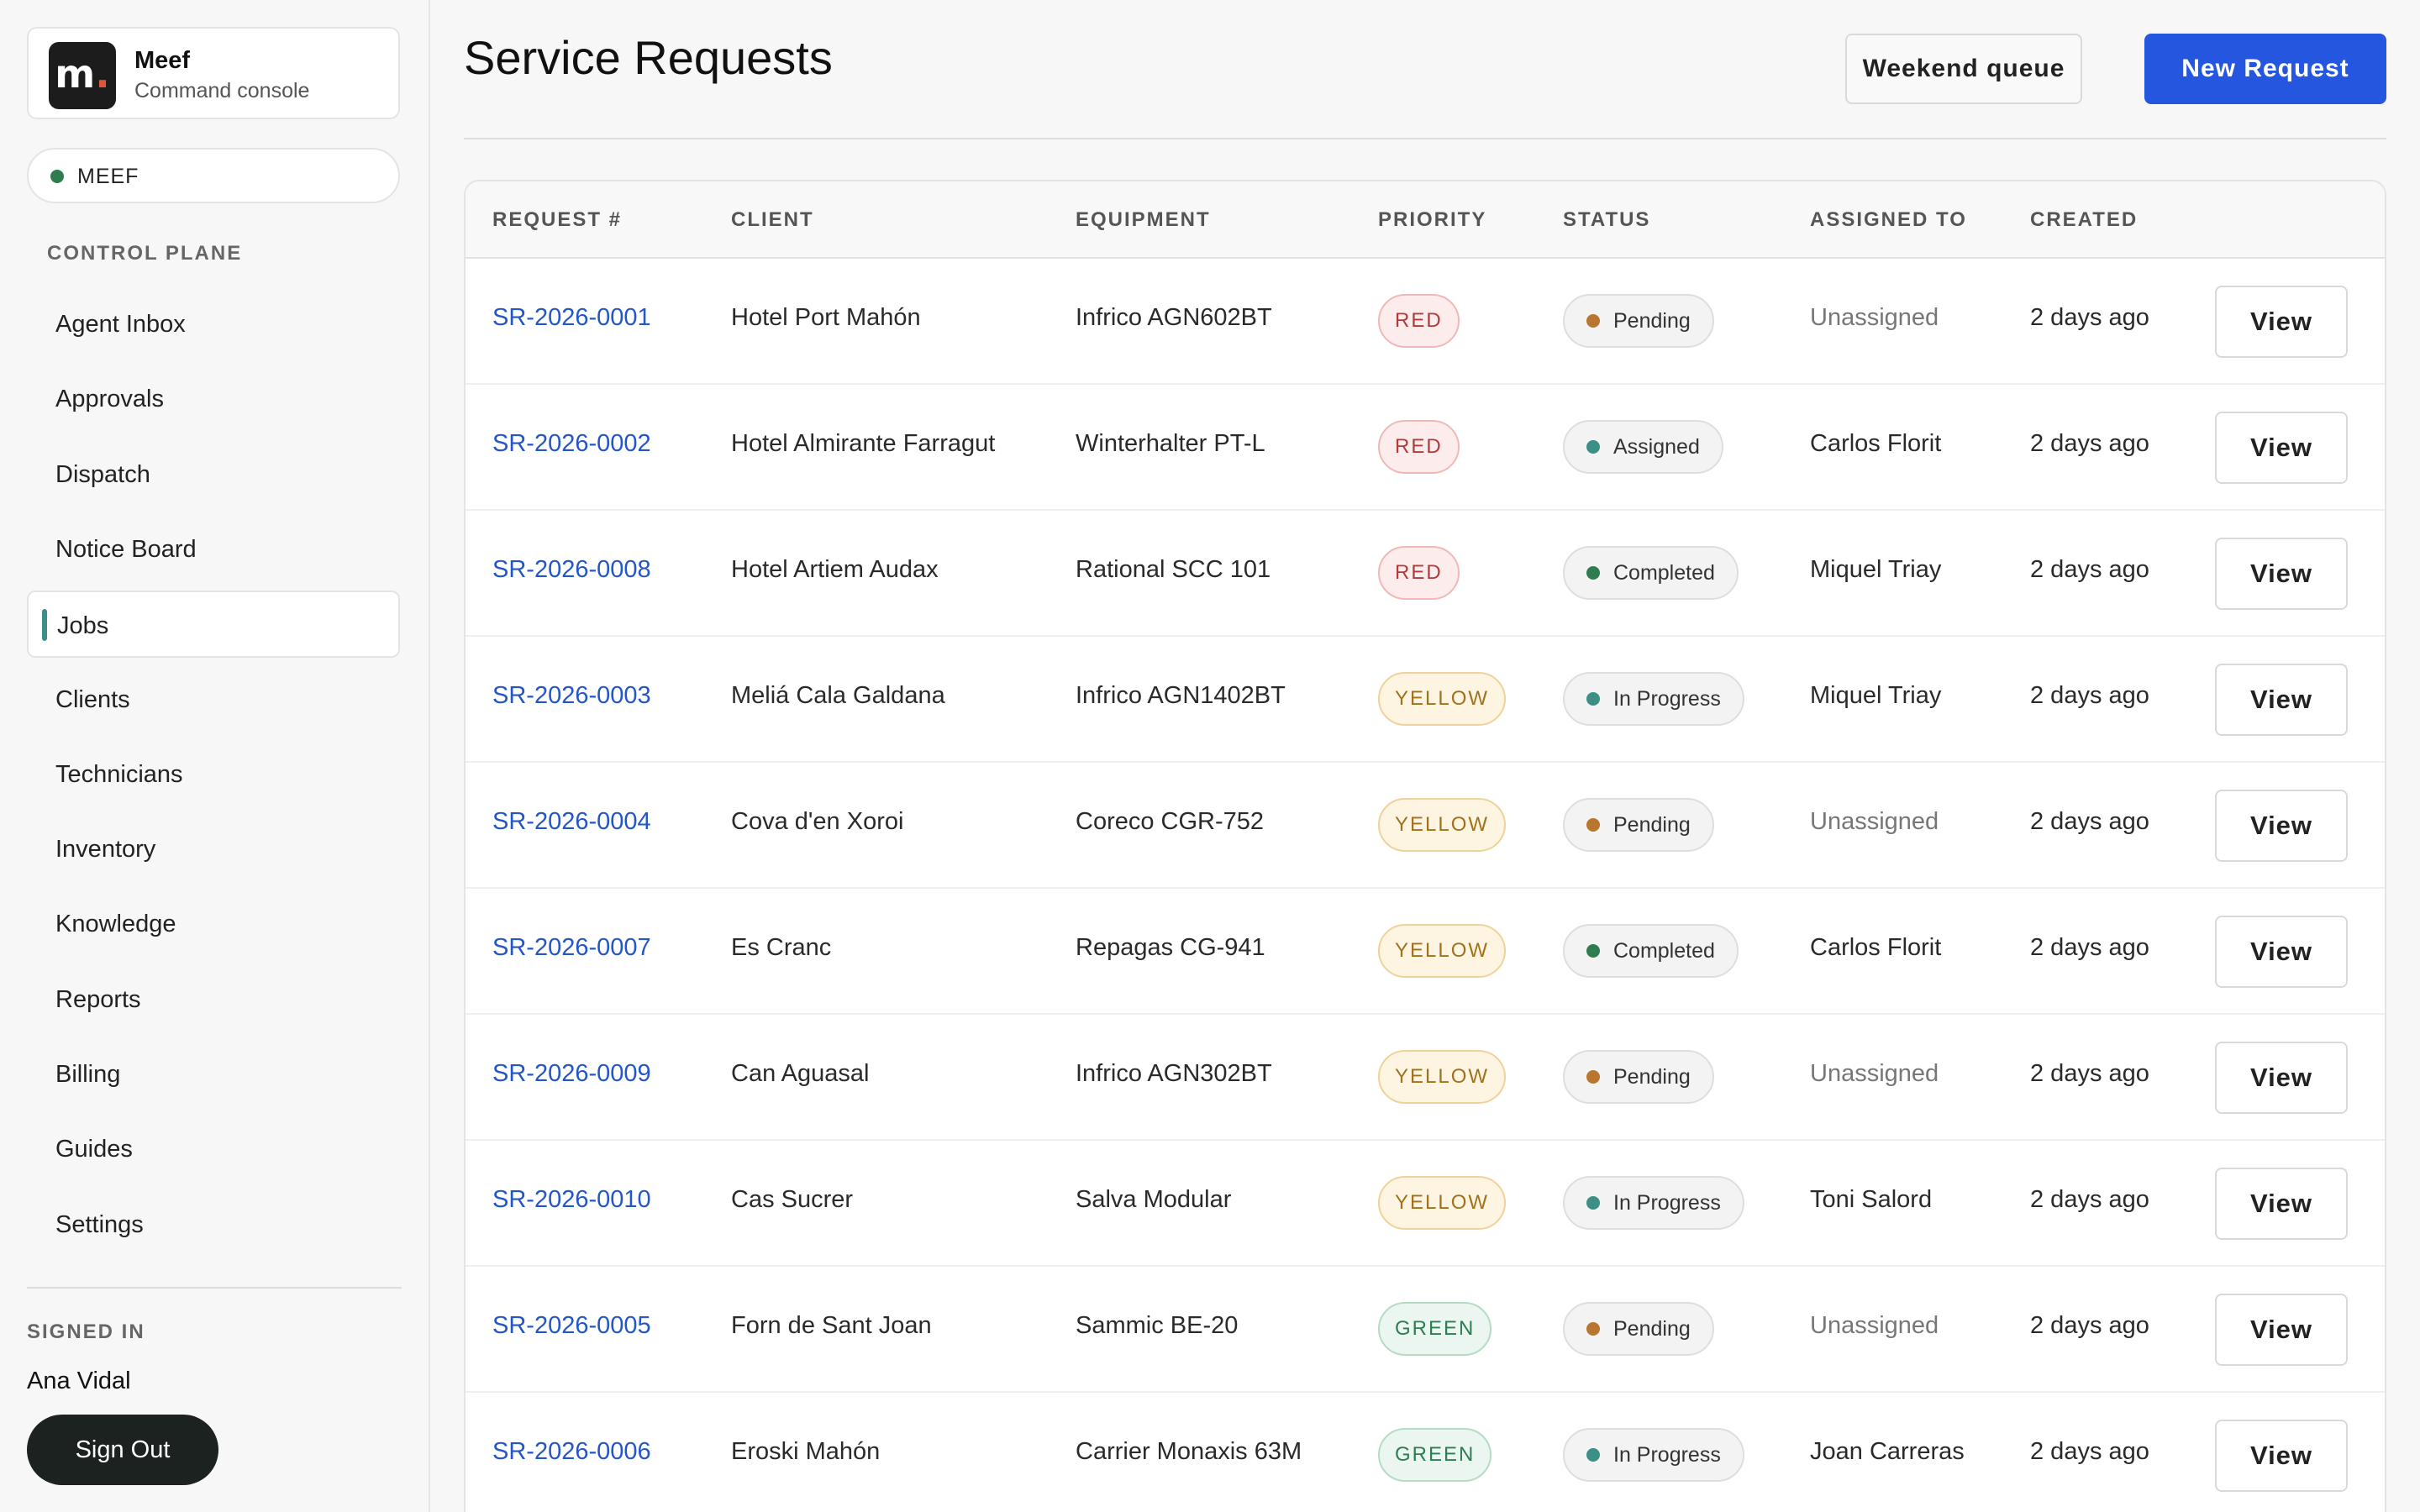  What do you see at coordinates (648, 57) in the screenshot?
I see `page-title: Service Requests` at bounding box center [648, 57].